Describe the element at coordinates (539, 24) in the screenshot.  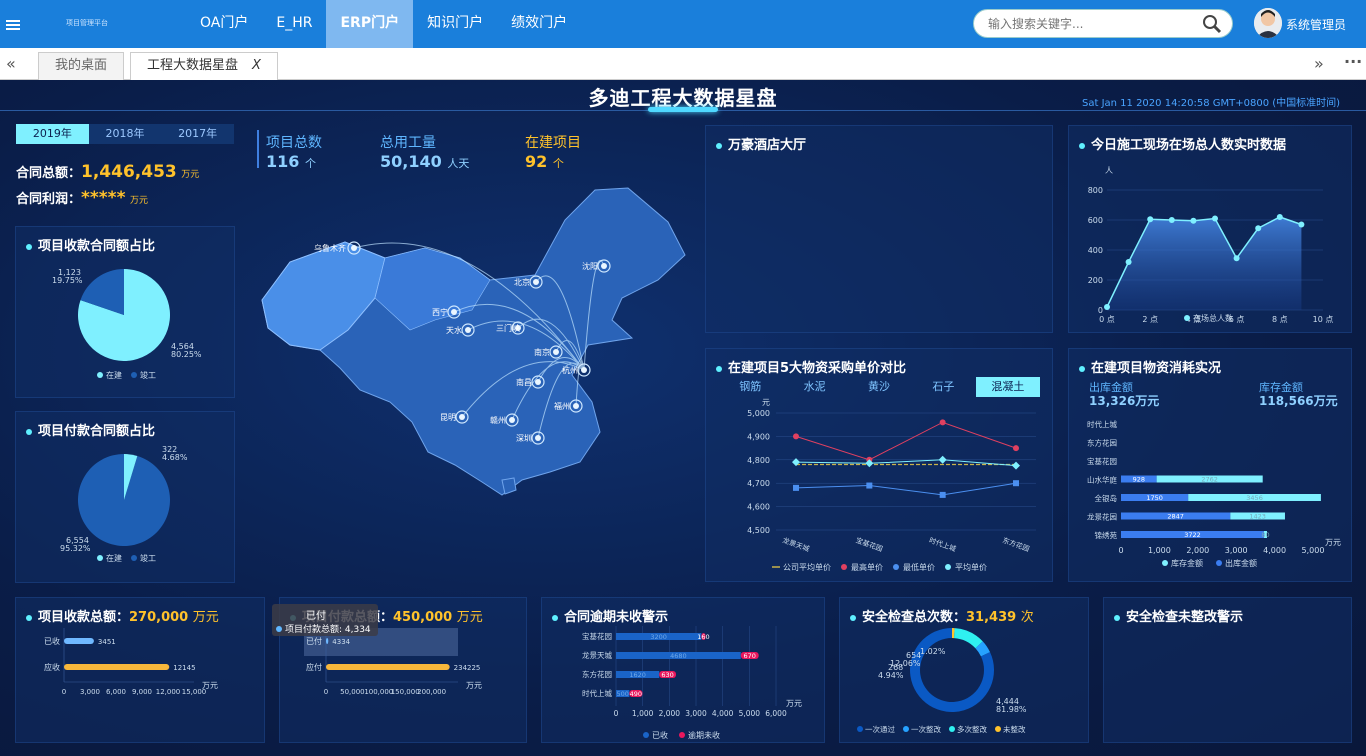
I see `nav-performance: 绩效门户` at that location.